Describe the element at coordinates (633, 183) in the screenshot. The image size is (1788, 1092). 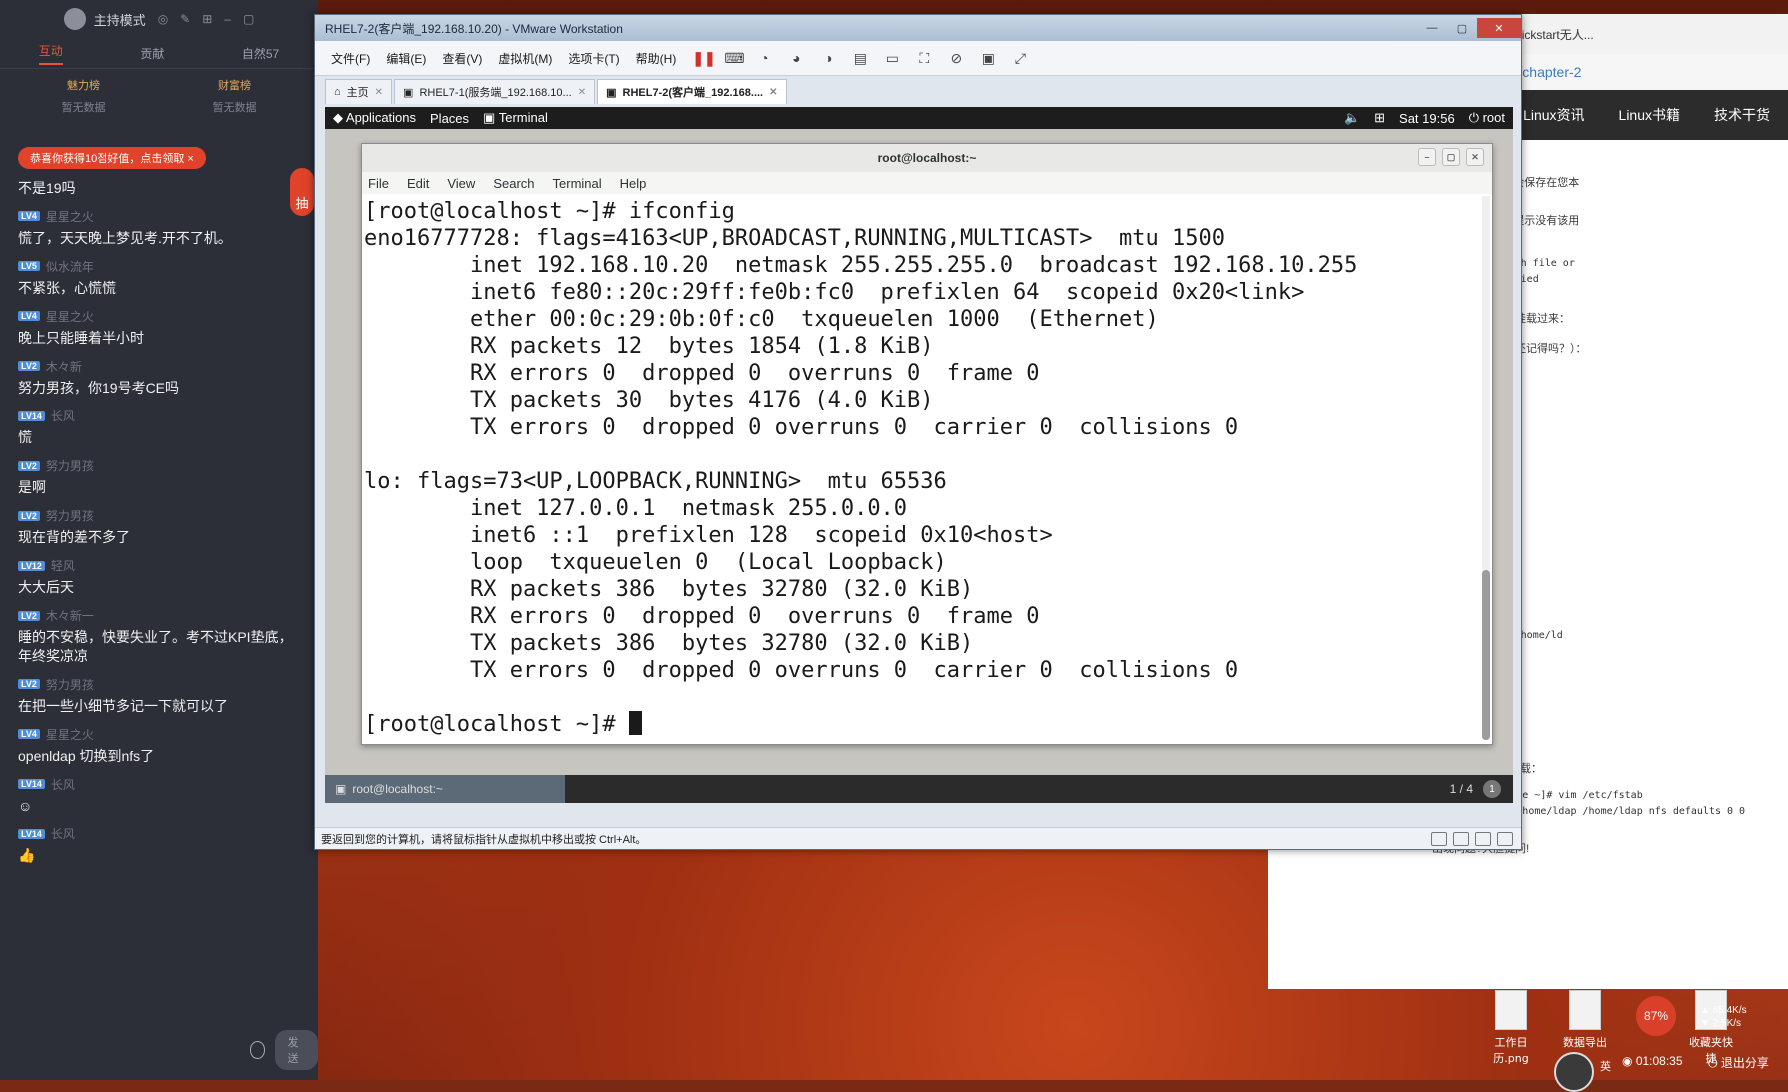
I see `terminal-menu-help: Help` at that location.